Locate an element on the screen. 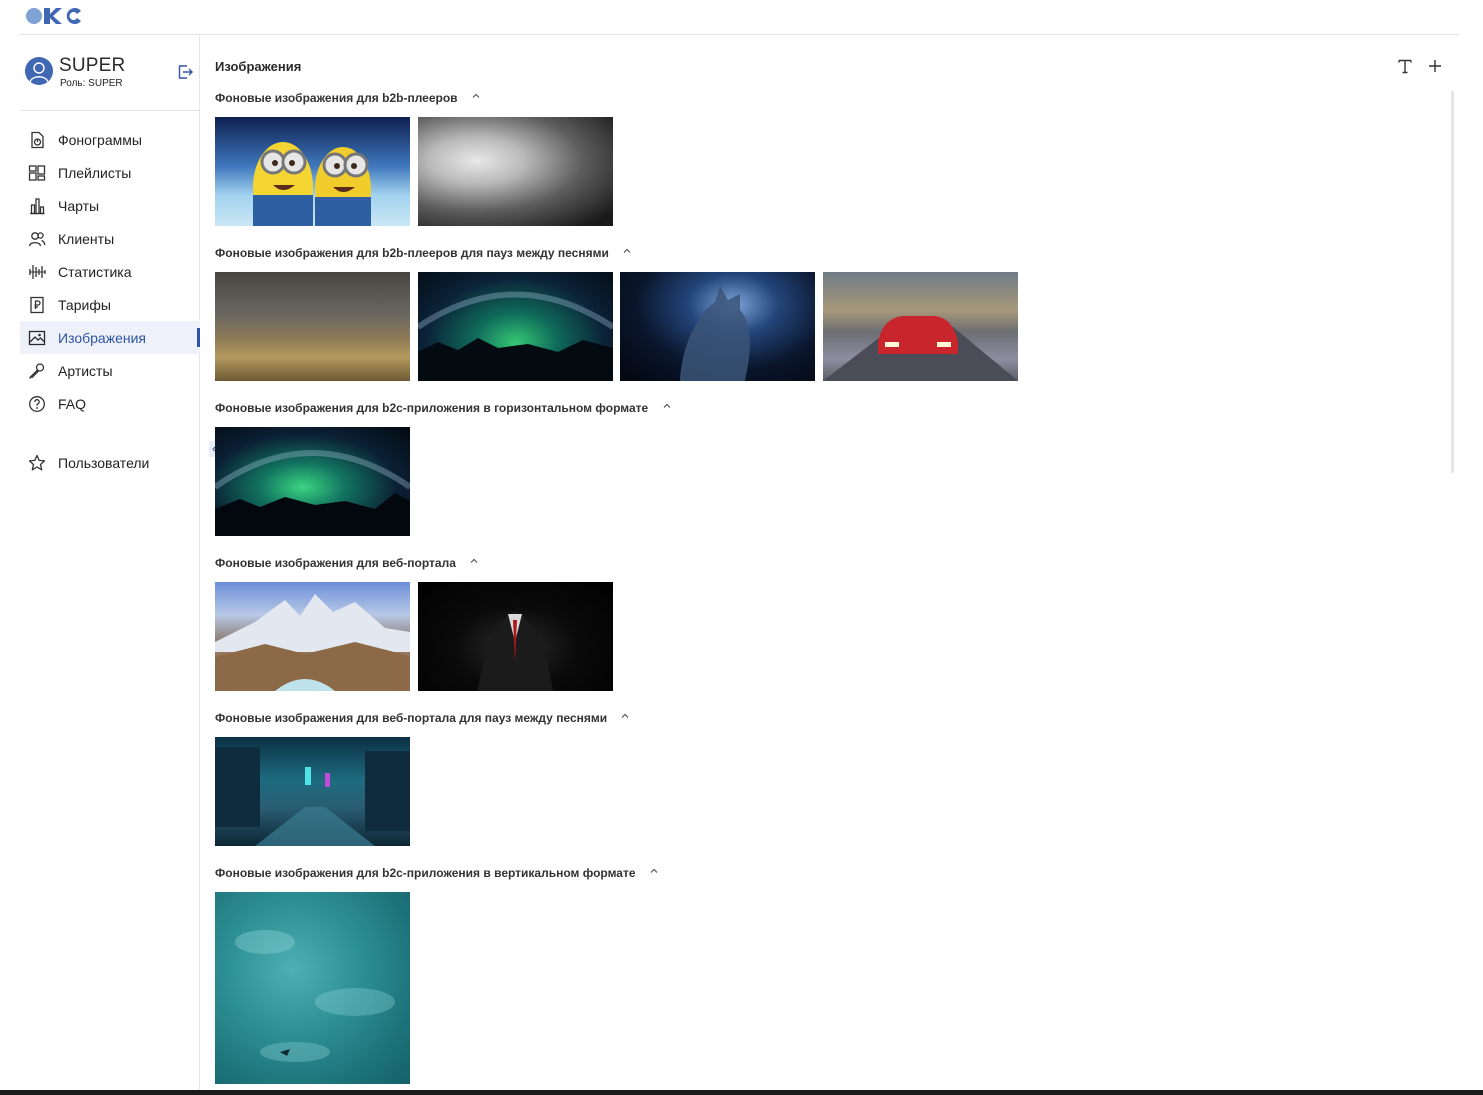 Image resolution: width=1483 pixels, height=1095 pixels. text-icon is located at coordinates (1405, 66).